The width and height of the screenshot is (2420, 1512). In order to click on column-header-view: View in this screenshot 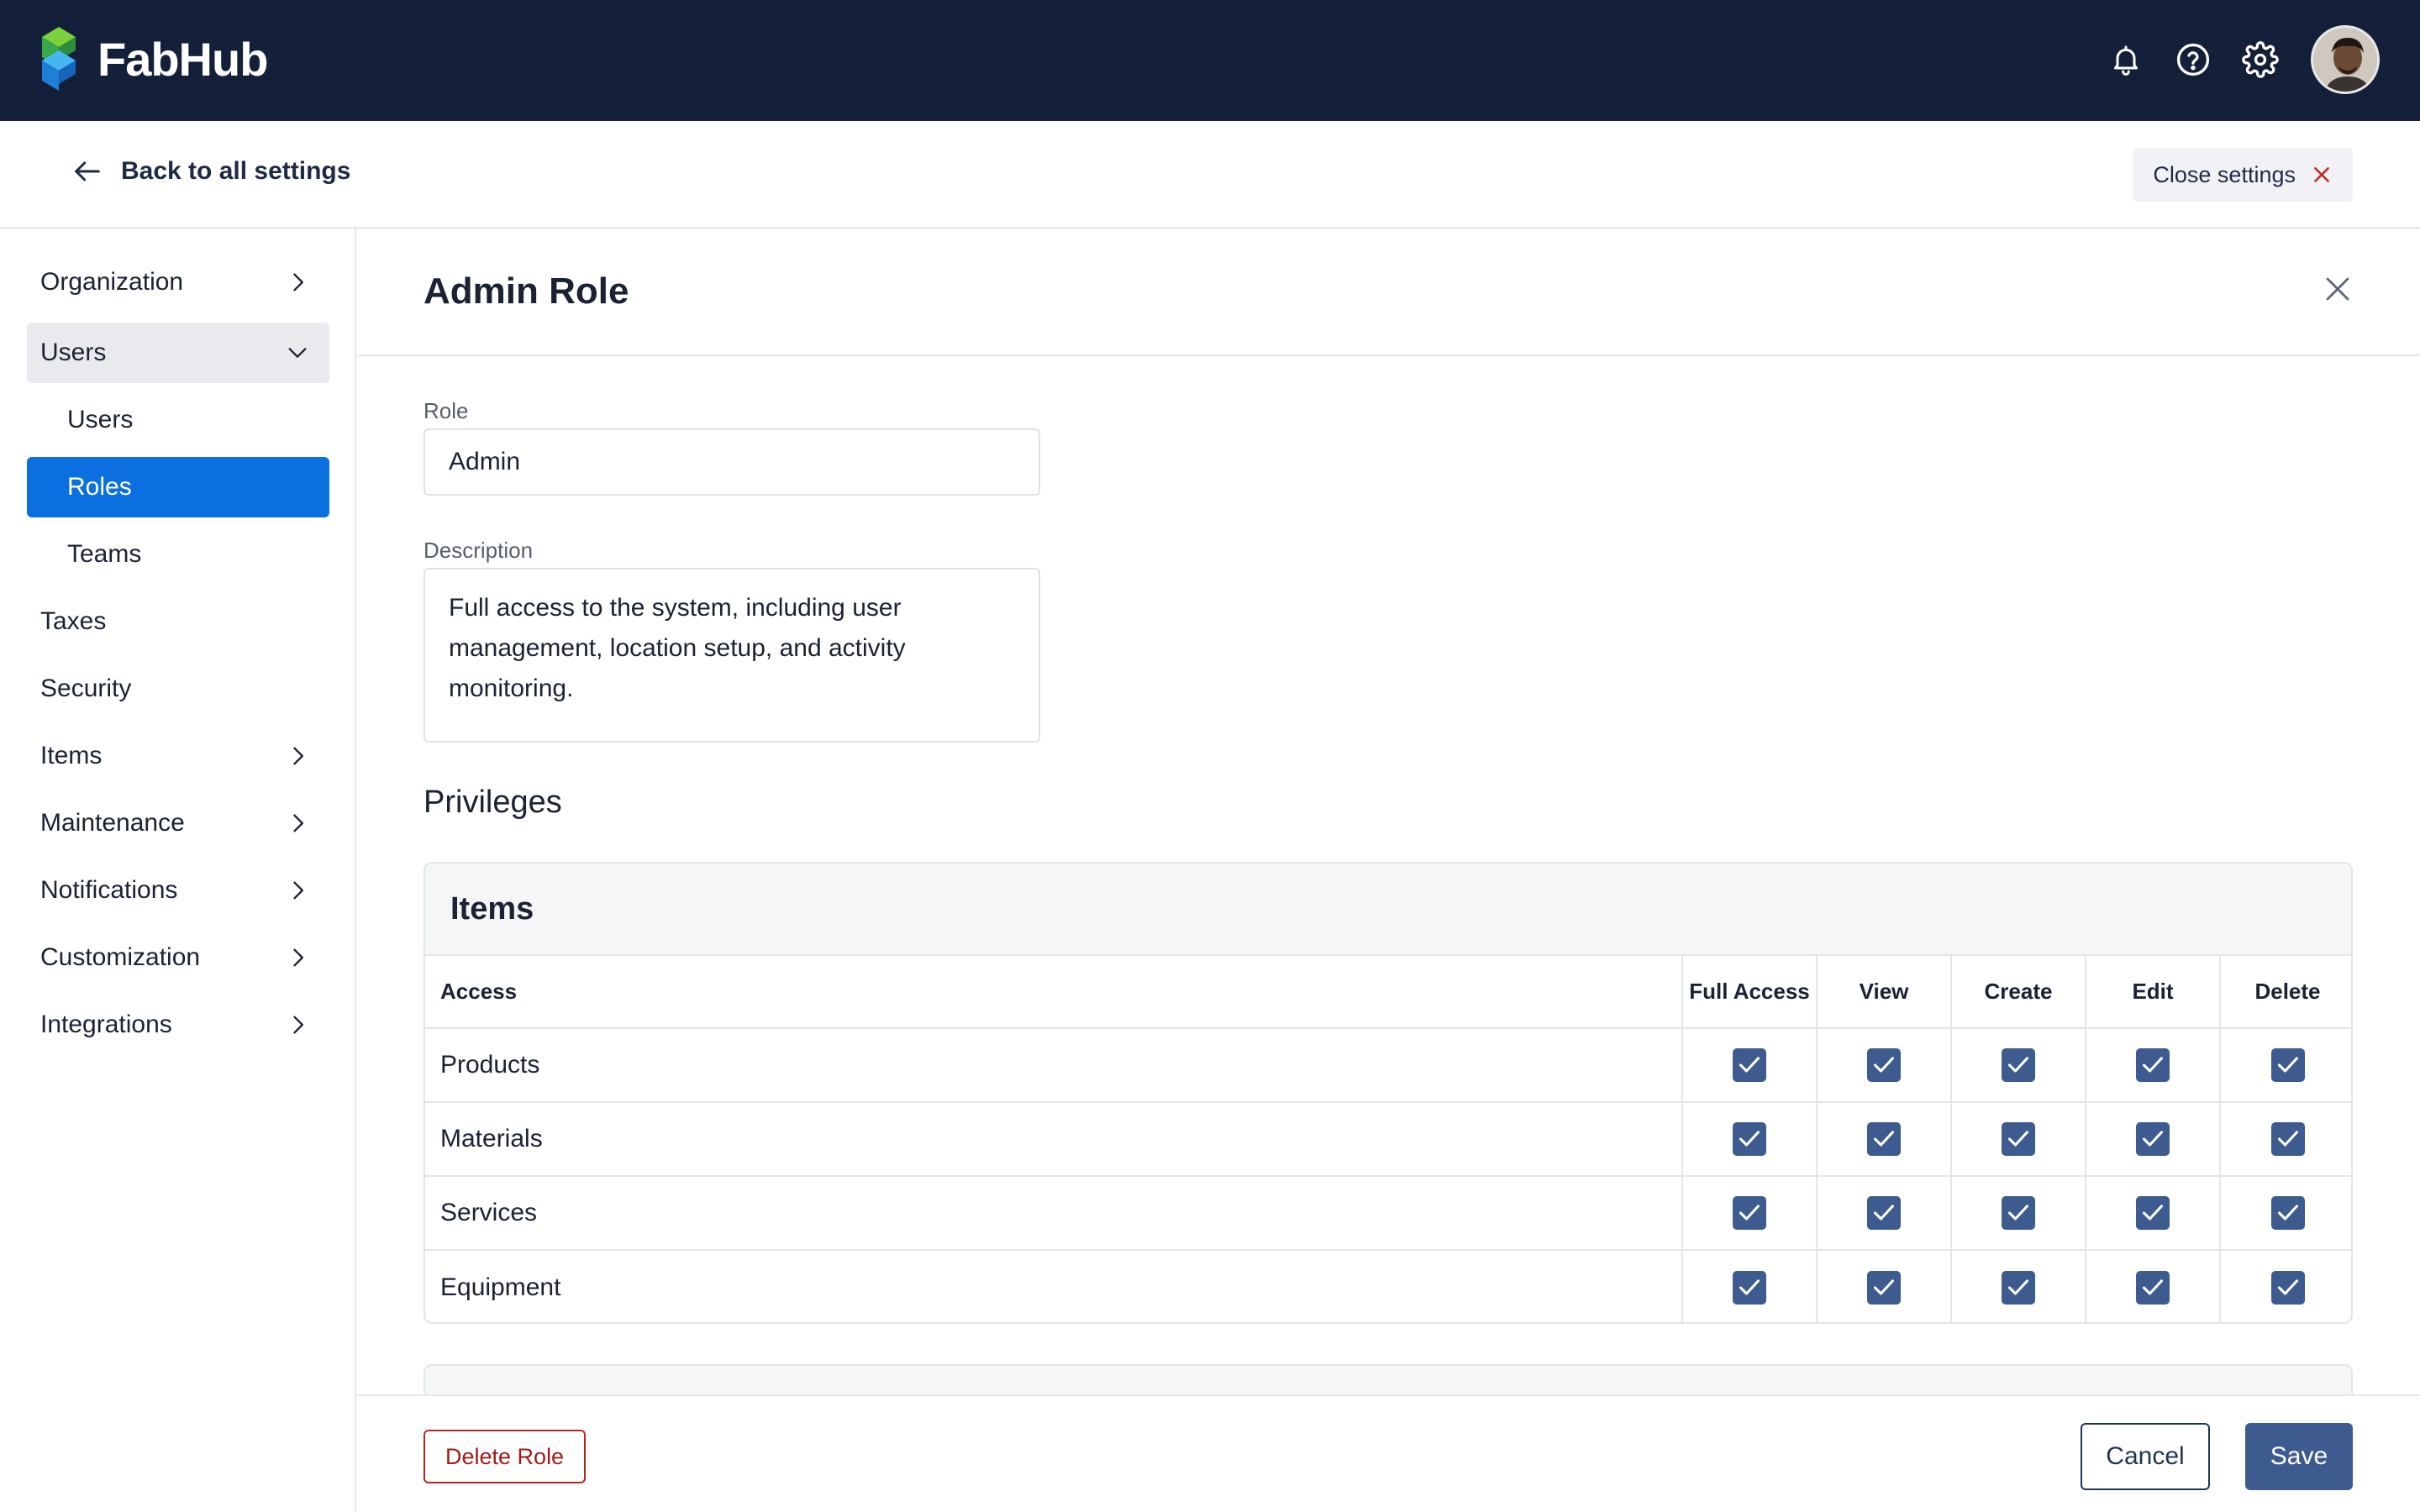, I will do `click(1884, 992)`.